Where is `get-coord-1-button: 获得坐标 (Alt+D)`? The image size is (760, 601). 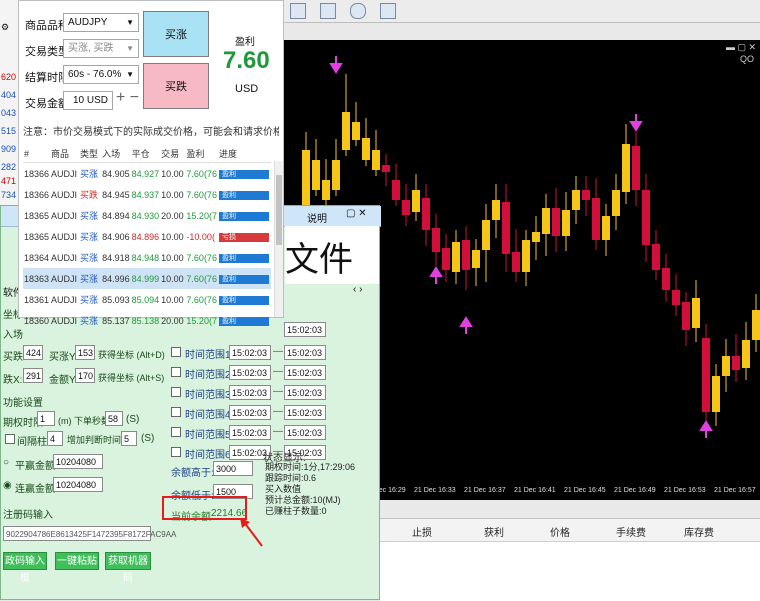 get-coord-1-button: 获得坐标 (Alt+D) is located at coordinates (131, 354).